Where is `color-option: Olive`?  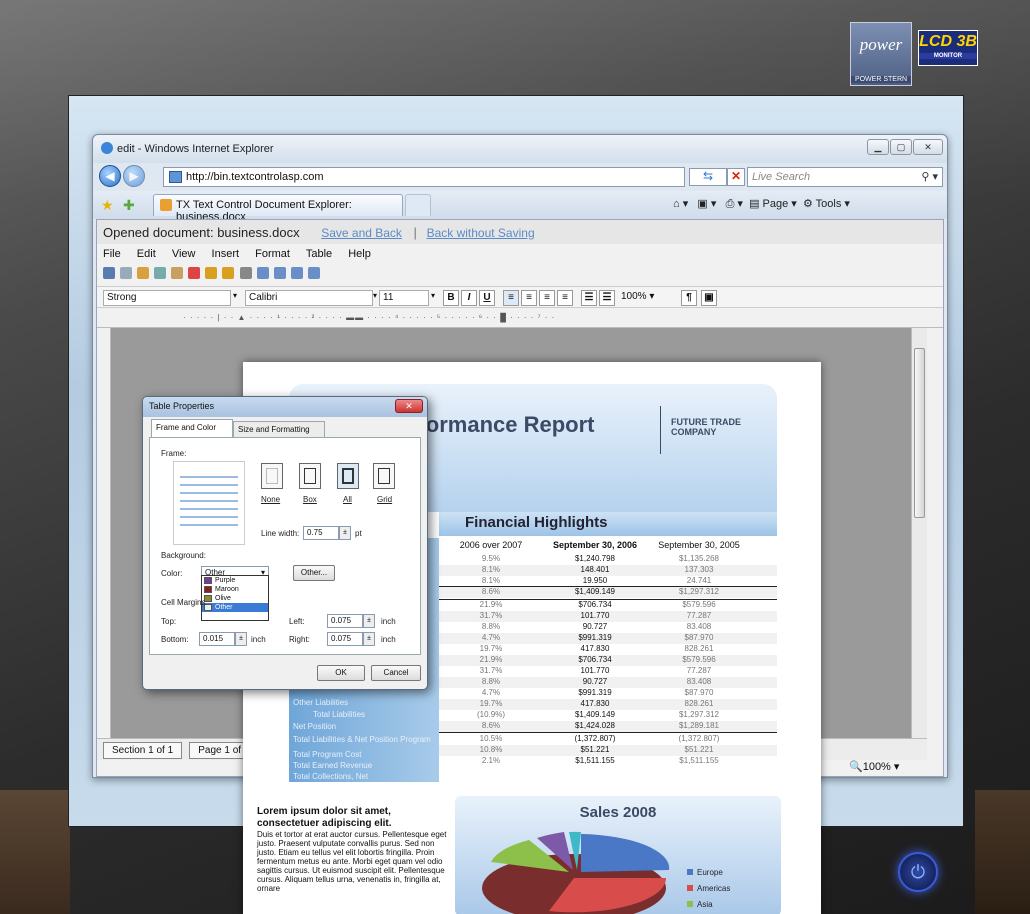
color-option: Olive is located at coordinates (235, 598).